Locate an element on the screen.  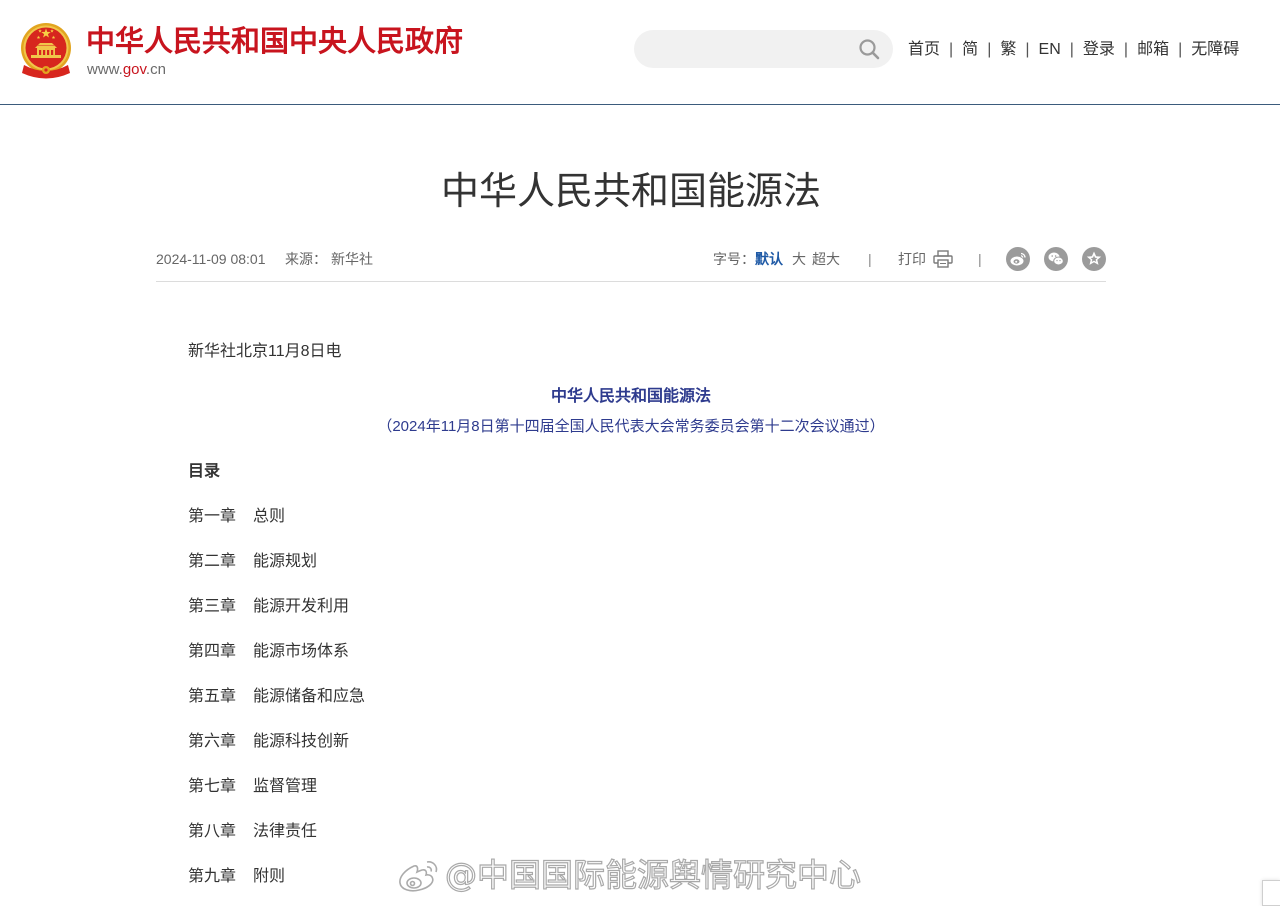
wechat-icon is located at coordinates (1056, 259).